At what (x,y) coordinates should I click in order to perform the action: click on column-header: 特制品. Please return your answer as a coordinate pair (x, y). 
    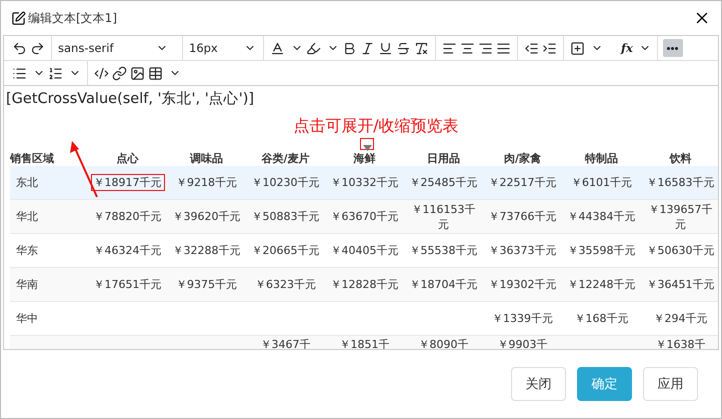
    Looking at the image, I should click on (601, 158).